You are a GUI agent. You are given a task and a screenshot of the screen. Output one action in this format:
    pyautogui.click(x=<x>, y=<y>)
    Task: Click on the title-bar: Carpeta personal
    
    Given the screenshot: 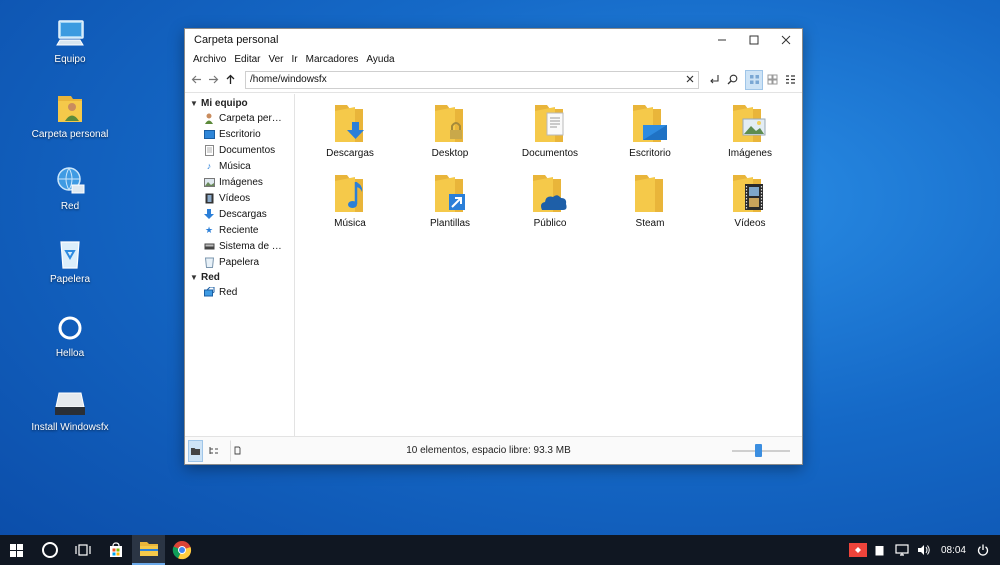 What is the action you would take?
    pyautogui.click(x=493, y=40)
    